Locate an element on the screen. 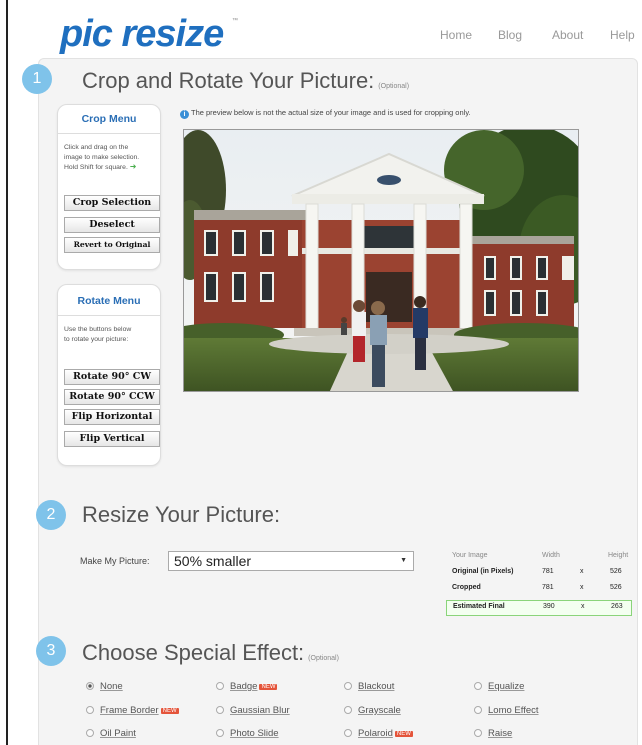 This screenshot has height=745, width=642. step-1-badge: 1 is located at coordinates (37, 79).